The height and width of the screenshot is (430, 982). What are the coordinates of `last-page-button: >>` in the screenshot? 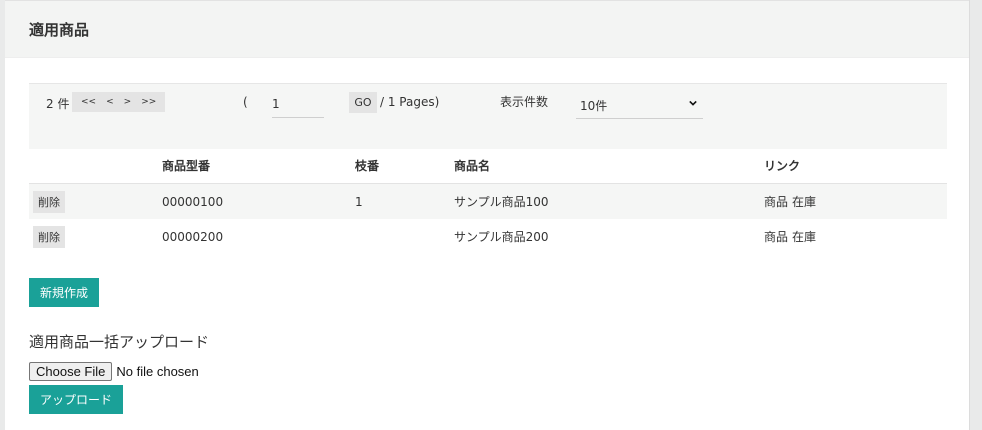 It's located at (148, 102).